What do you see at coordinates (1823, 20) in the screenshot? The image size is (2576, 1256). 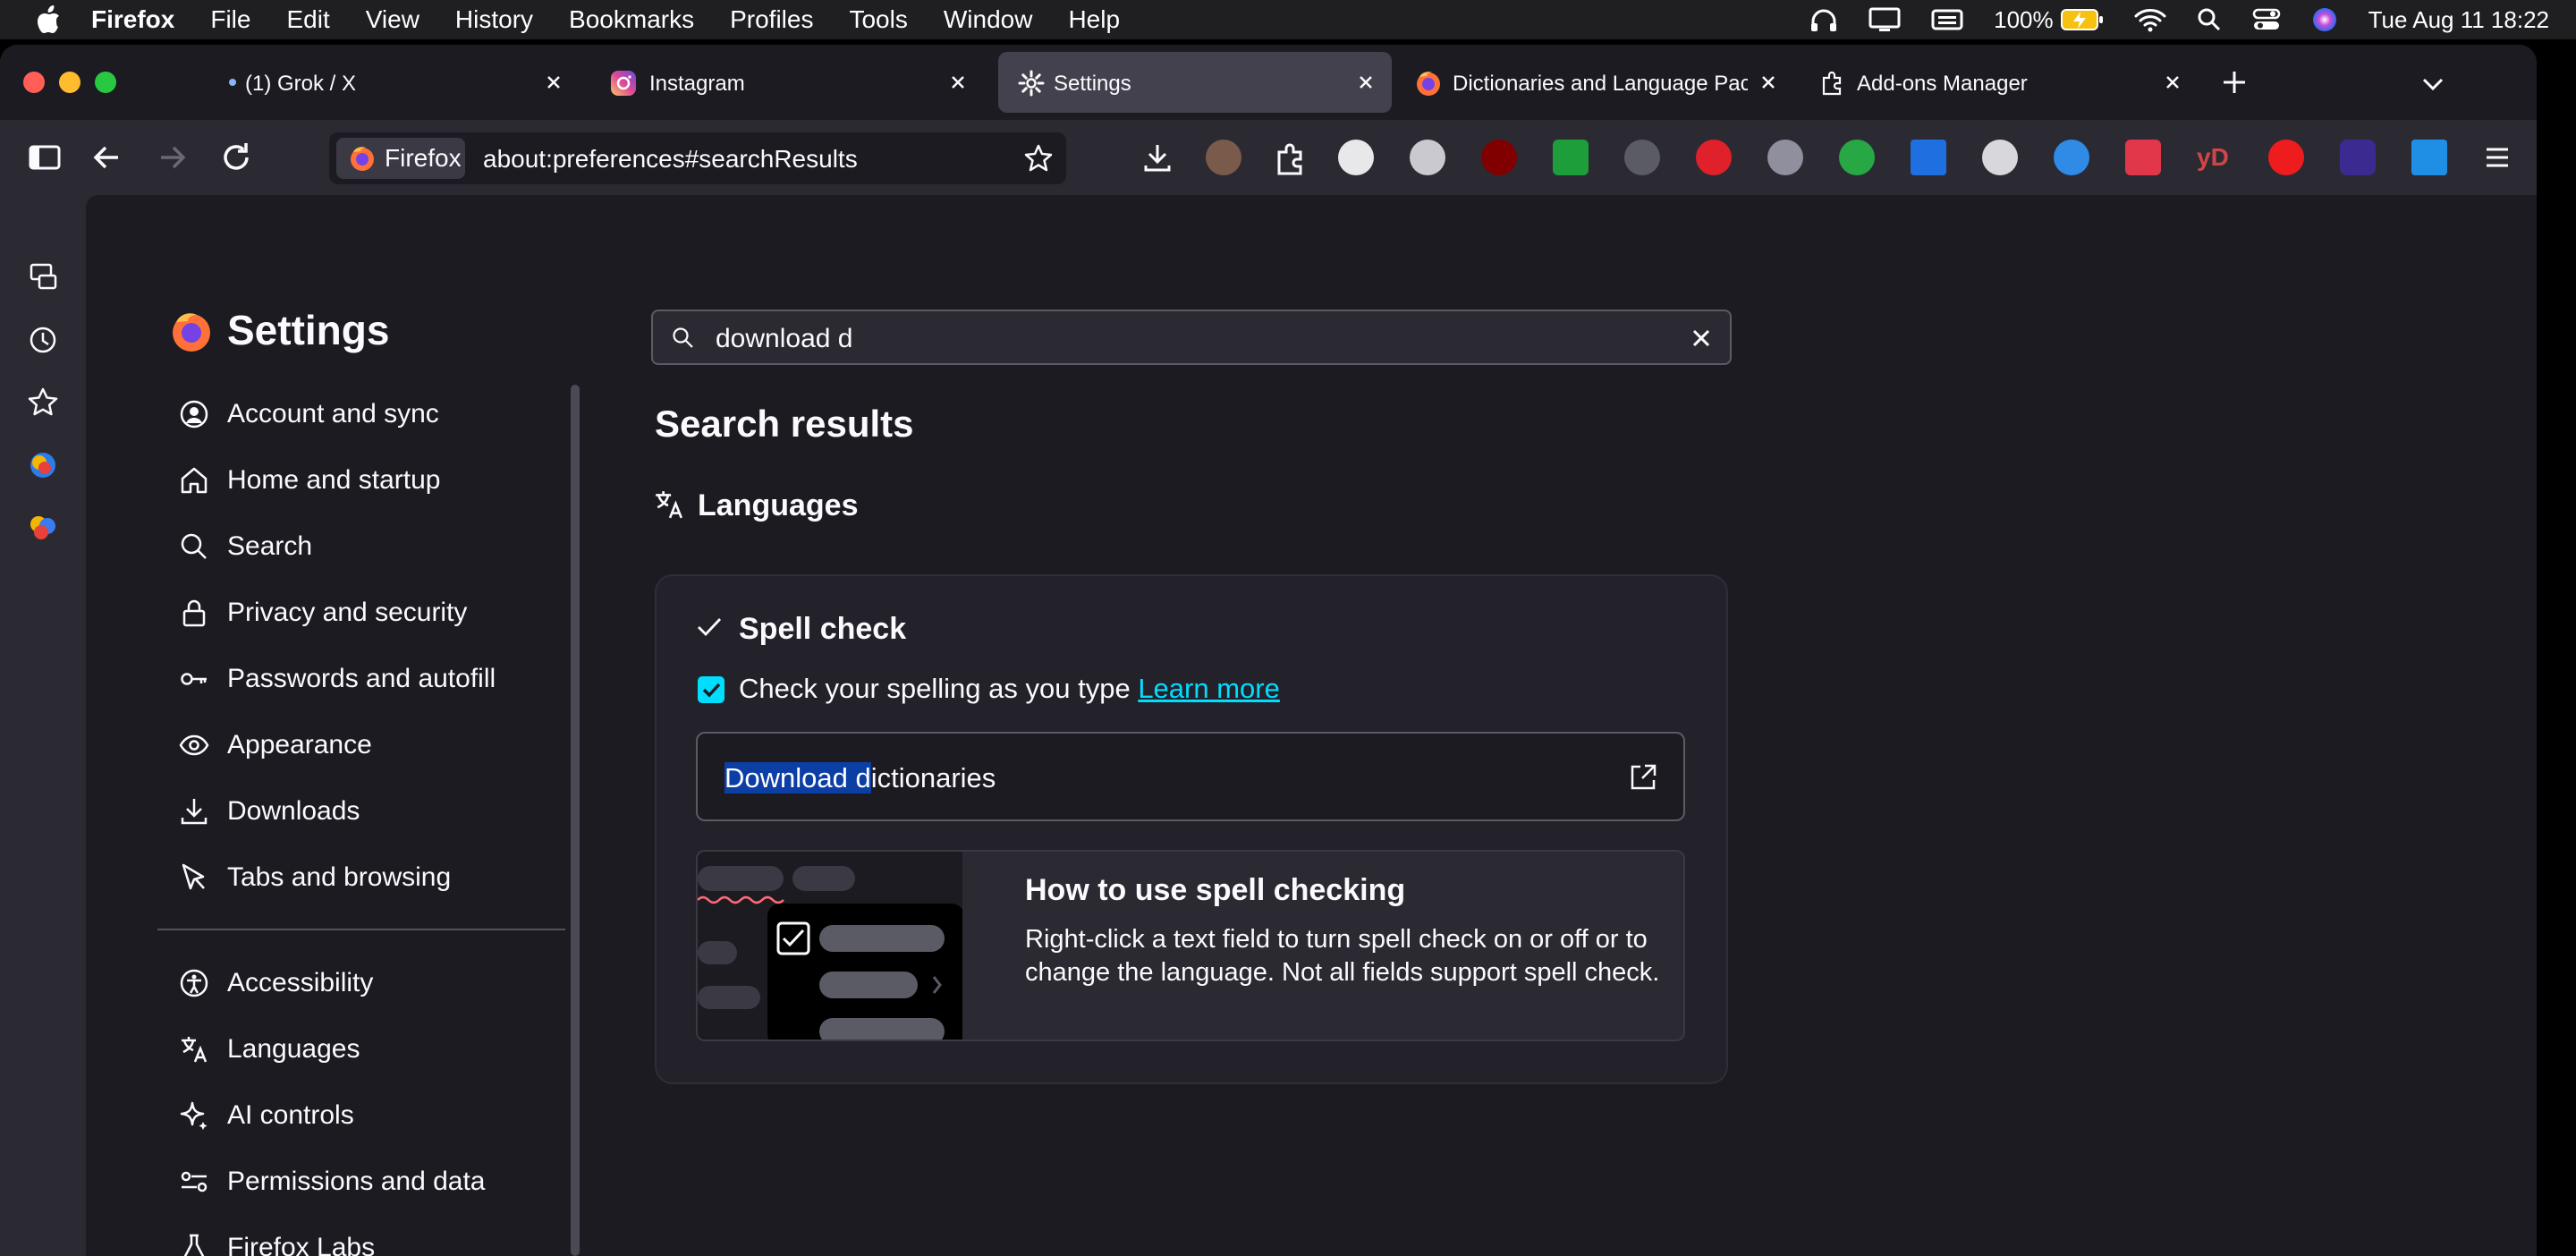 I see `headphones-icon` at bounding box center [1823, 20].